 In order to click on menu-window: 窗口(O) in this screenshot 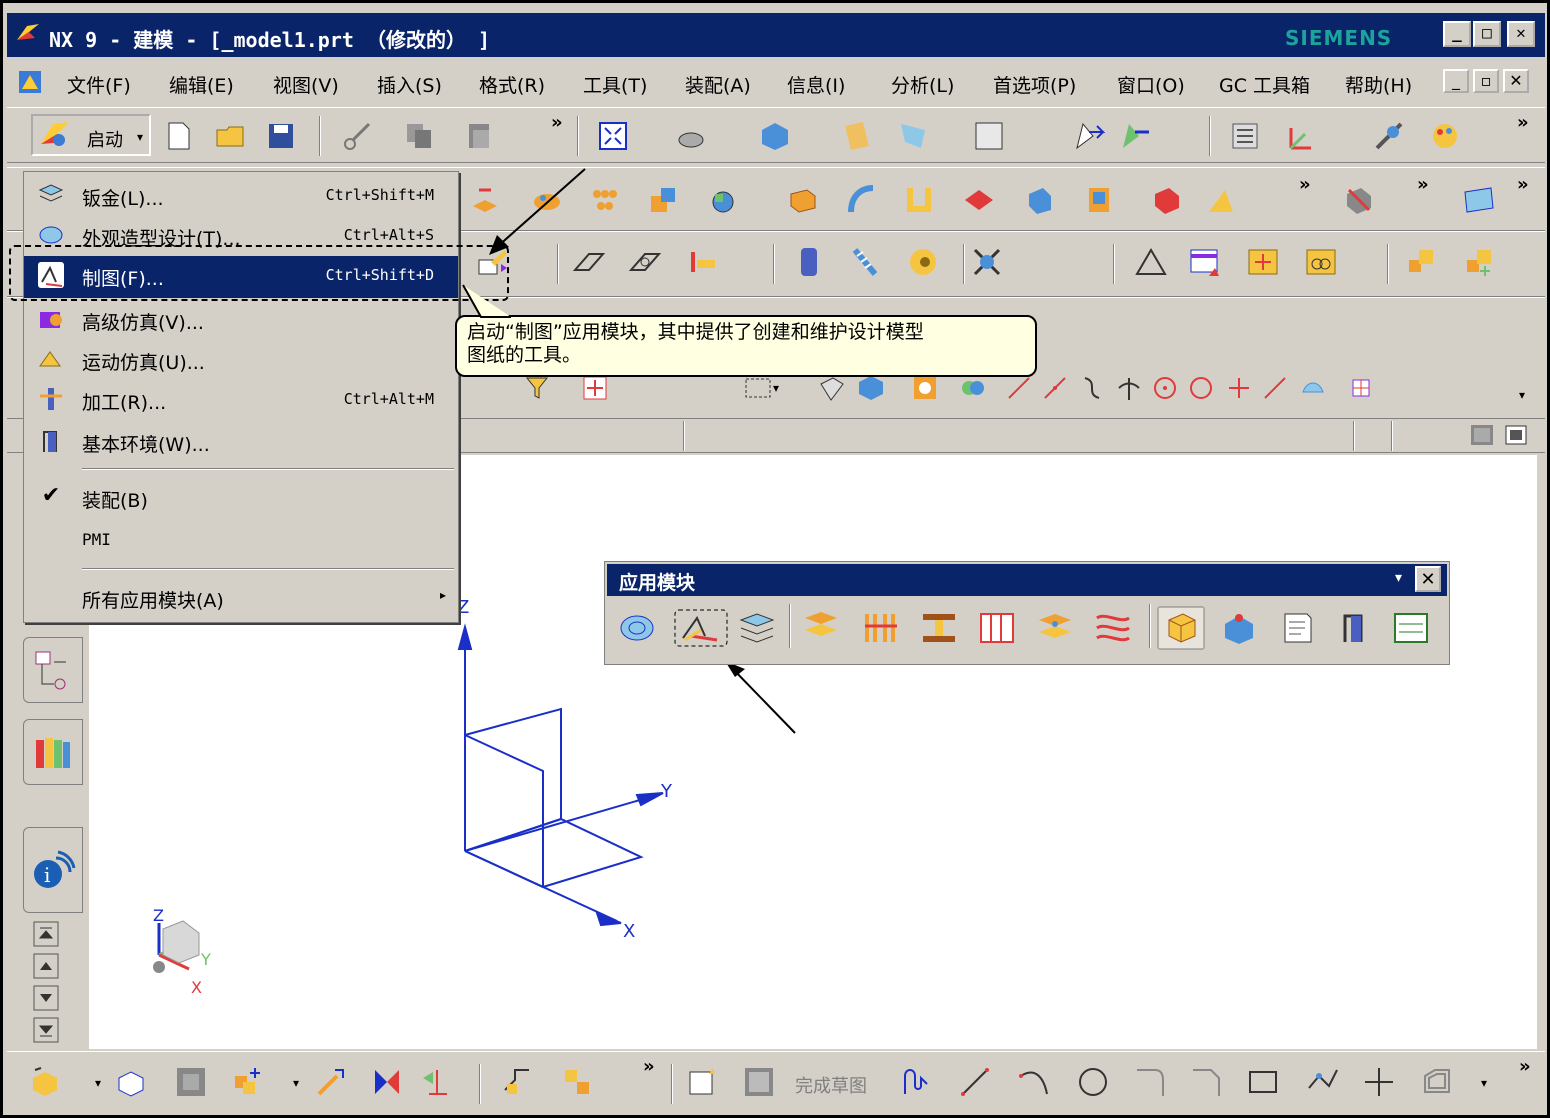, I will do `click(1151, 84)`.